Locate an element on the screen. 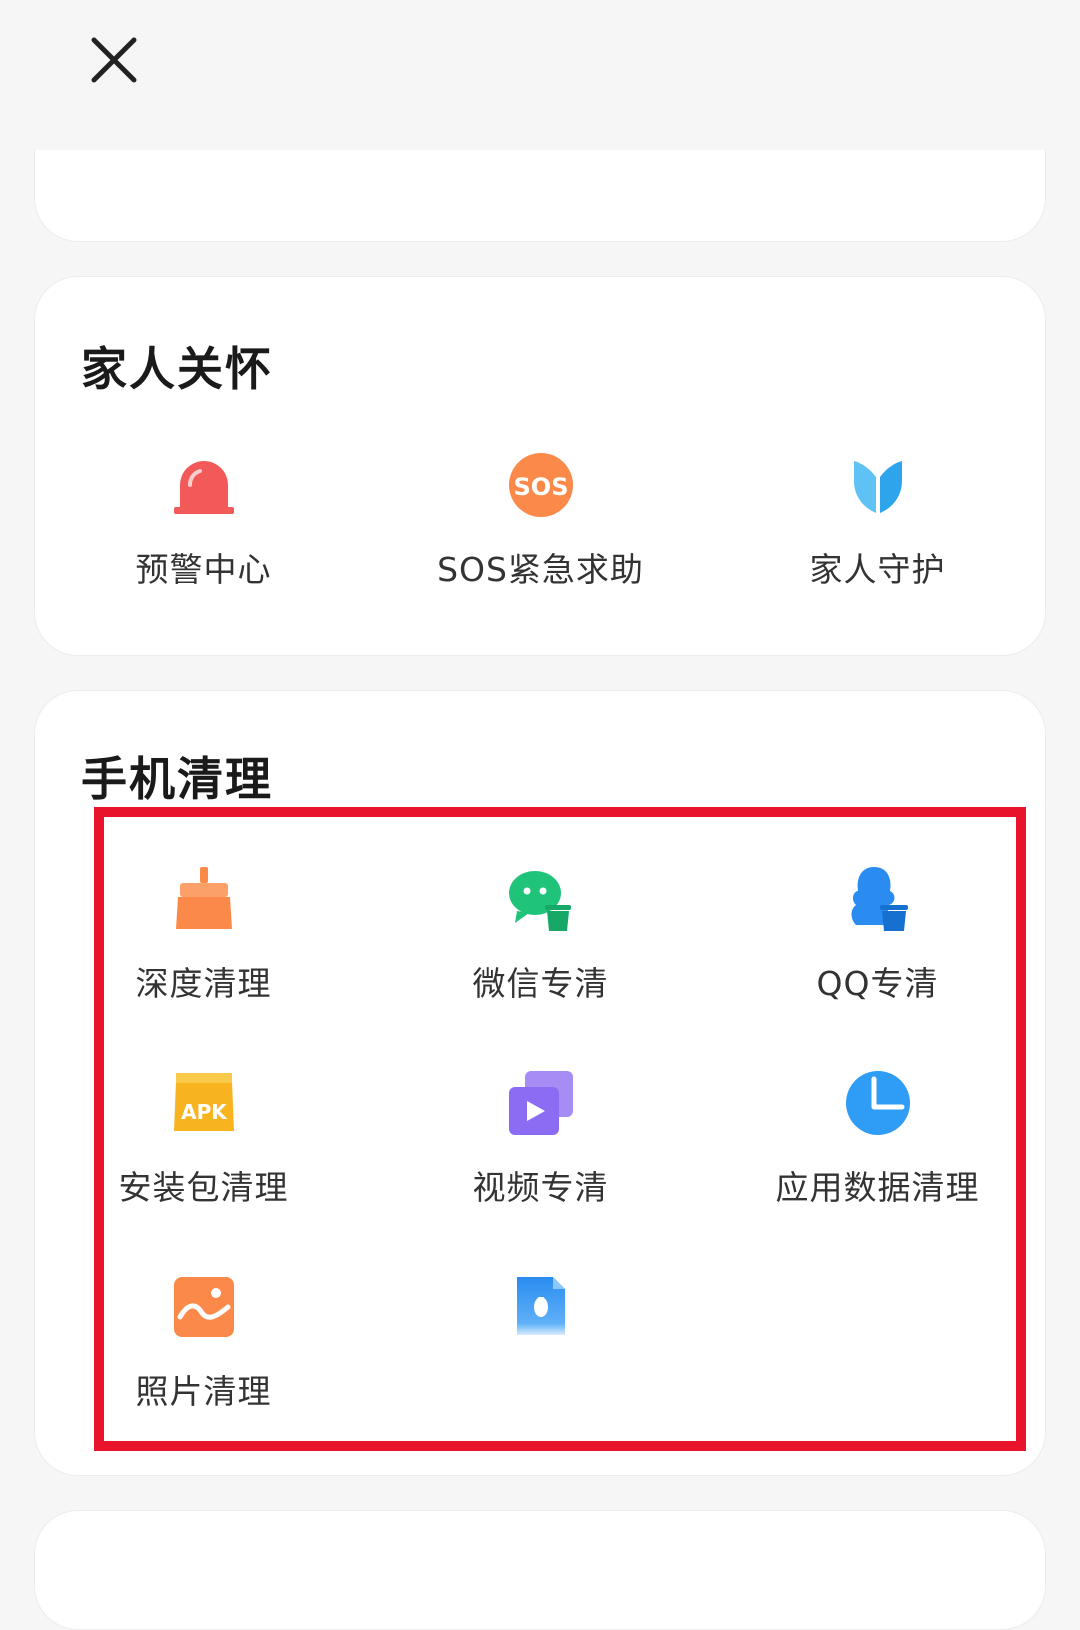 The image size is (1080, 1630). sos-label: SOS紧急求助 is located at coordinates (540, 569).